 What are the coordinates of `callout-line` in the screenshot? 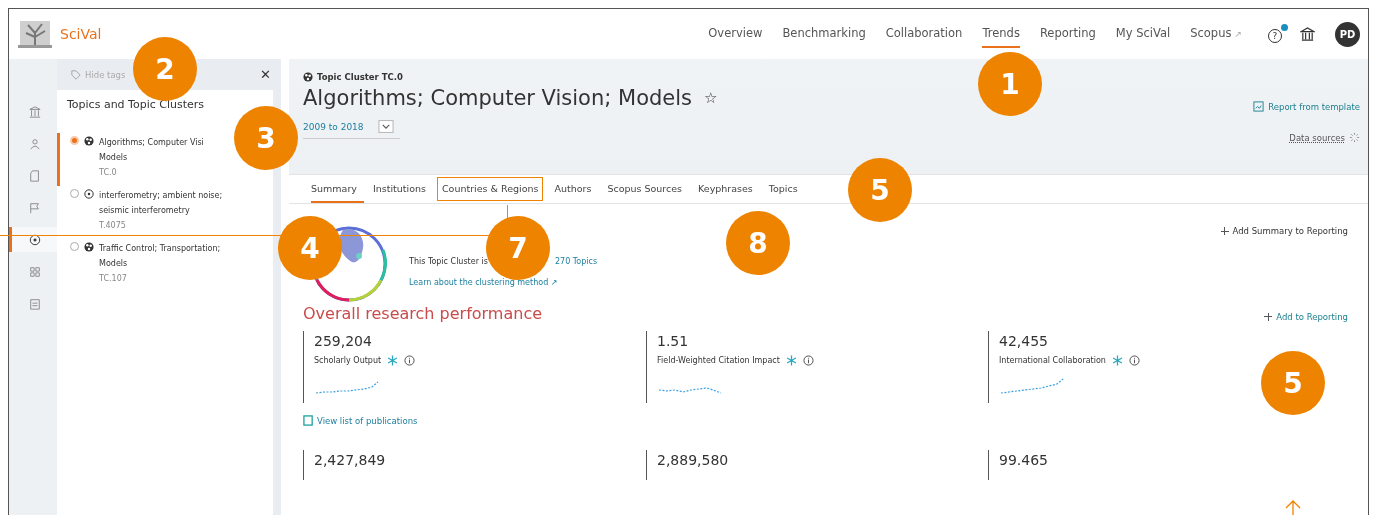 It's located at (507, 212).